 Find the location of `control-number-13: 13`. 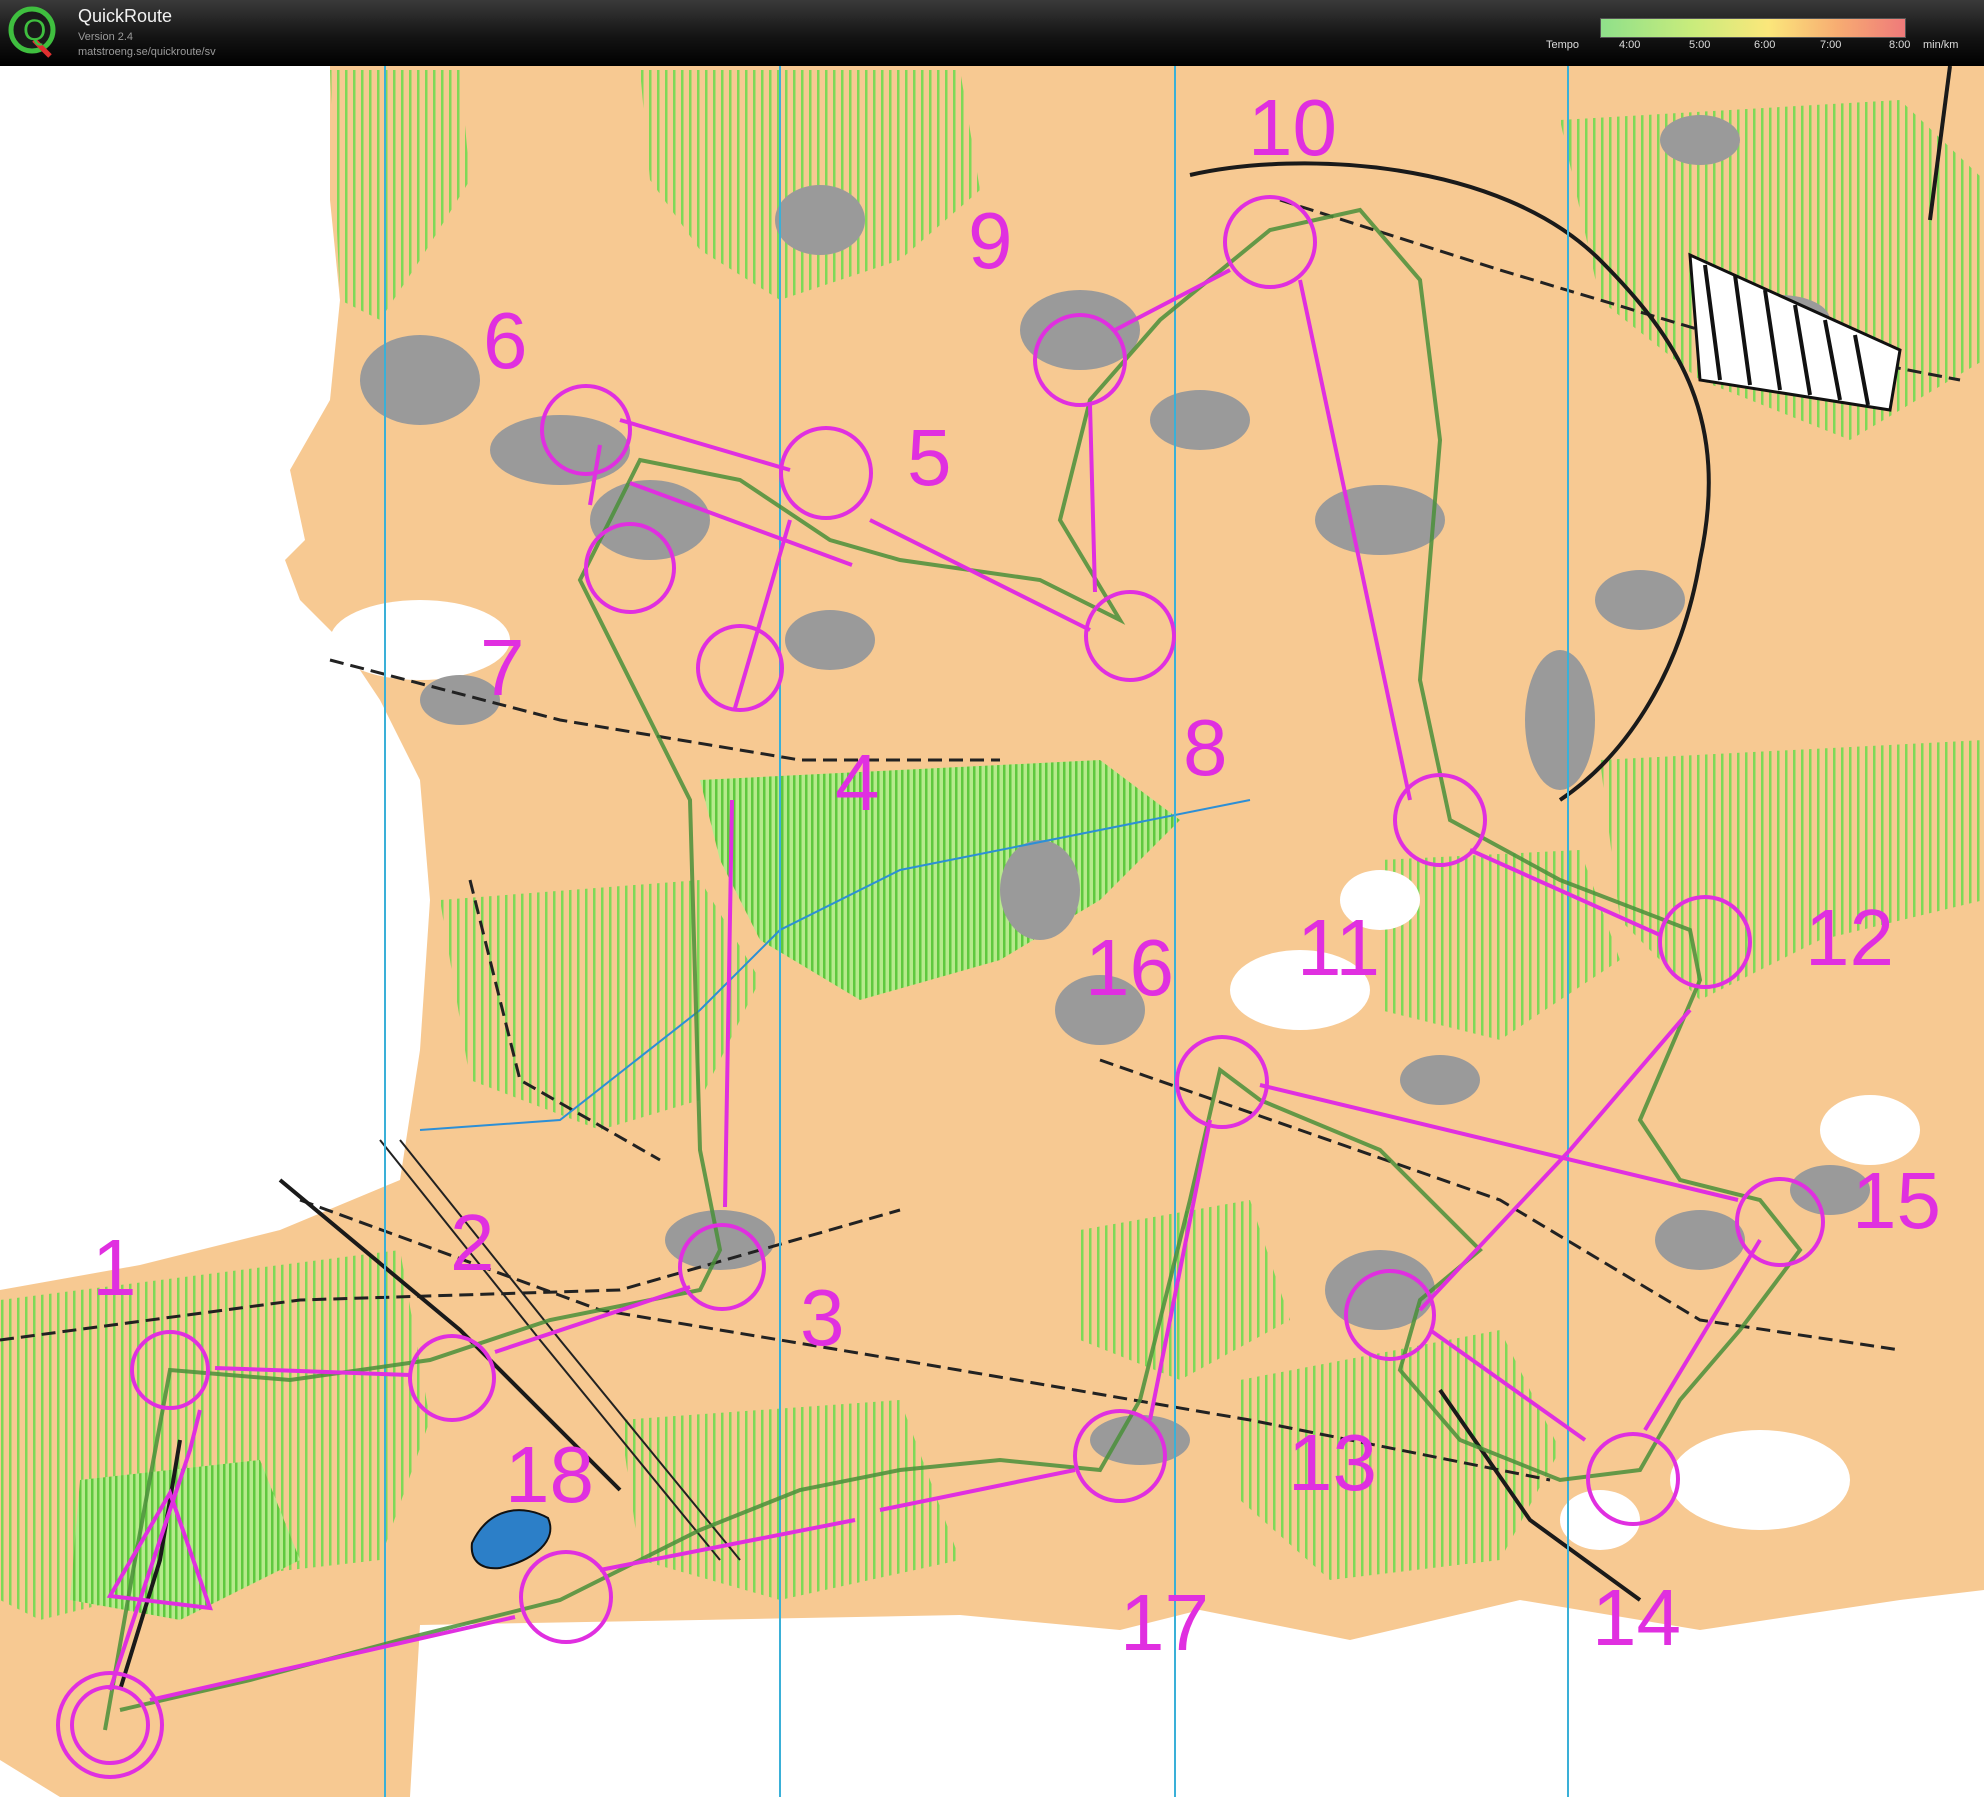

control-number-13: 13 is located at coordinates (1332, 1462).